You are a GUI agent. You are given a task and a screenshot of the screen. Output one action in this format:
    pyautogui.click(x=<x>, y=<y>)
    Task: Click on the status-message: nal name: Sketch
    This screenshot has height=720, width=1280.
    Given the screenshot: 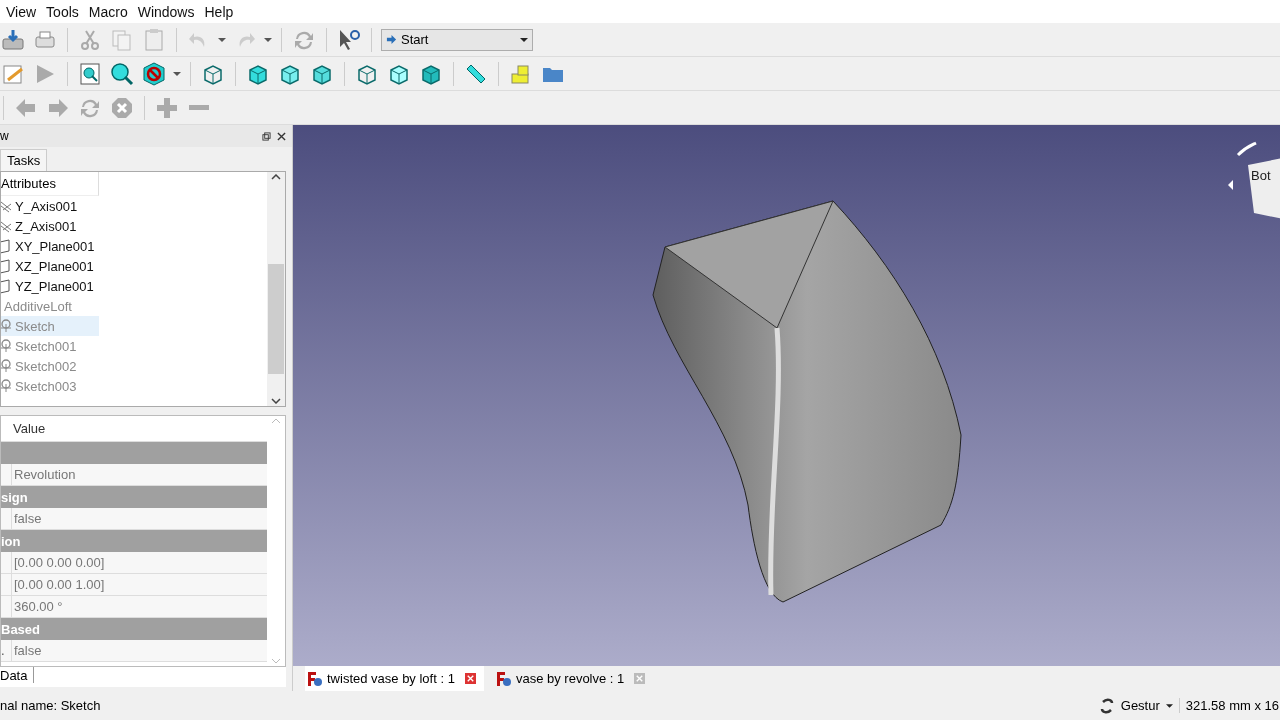 What is the action you would take?
    pyautogui.click(x=50, y=705)
    